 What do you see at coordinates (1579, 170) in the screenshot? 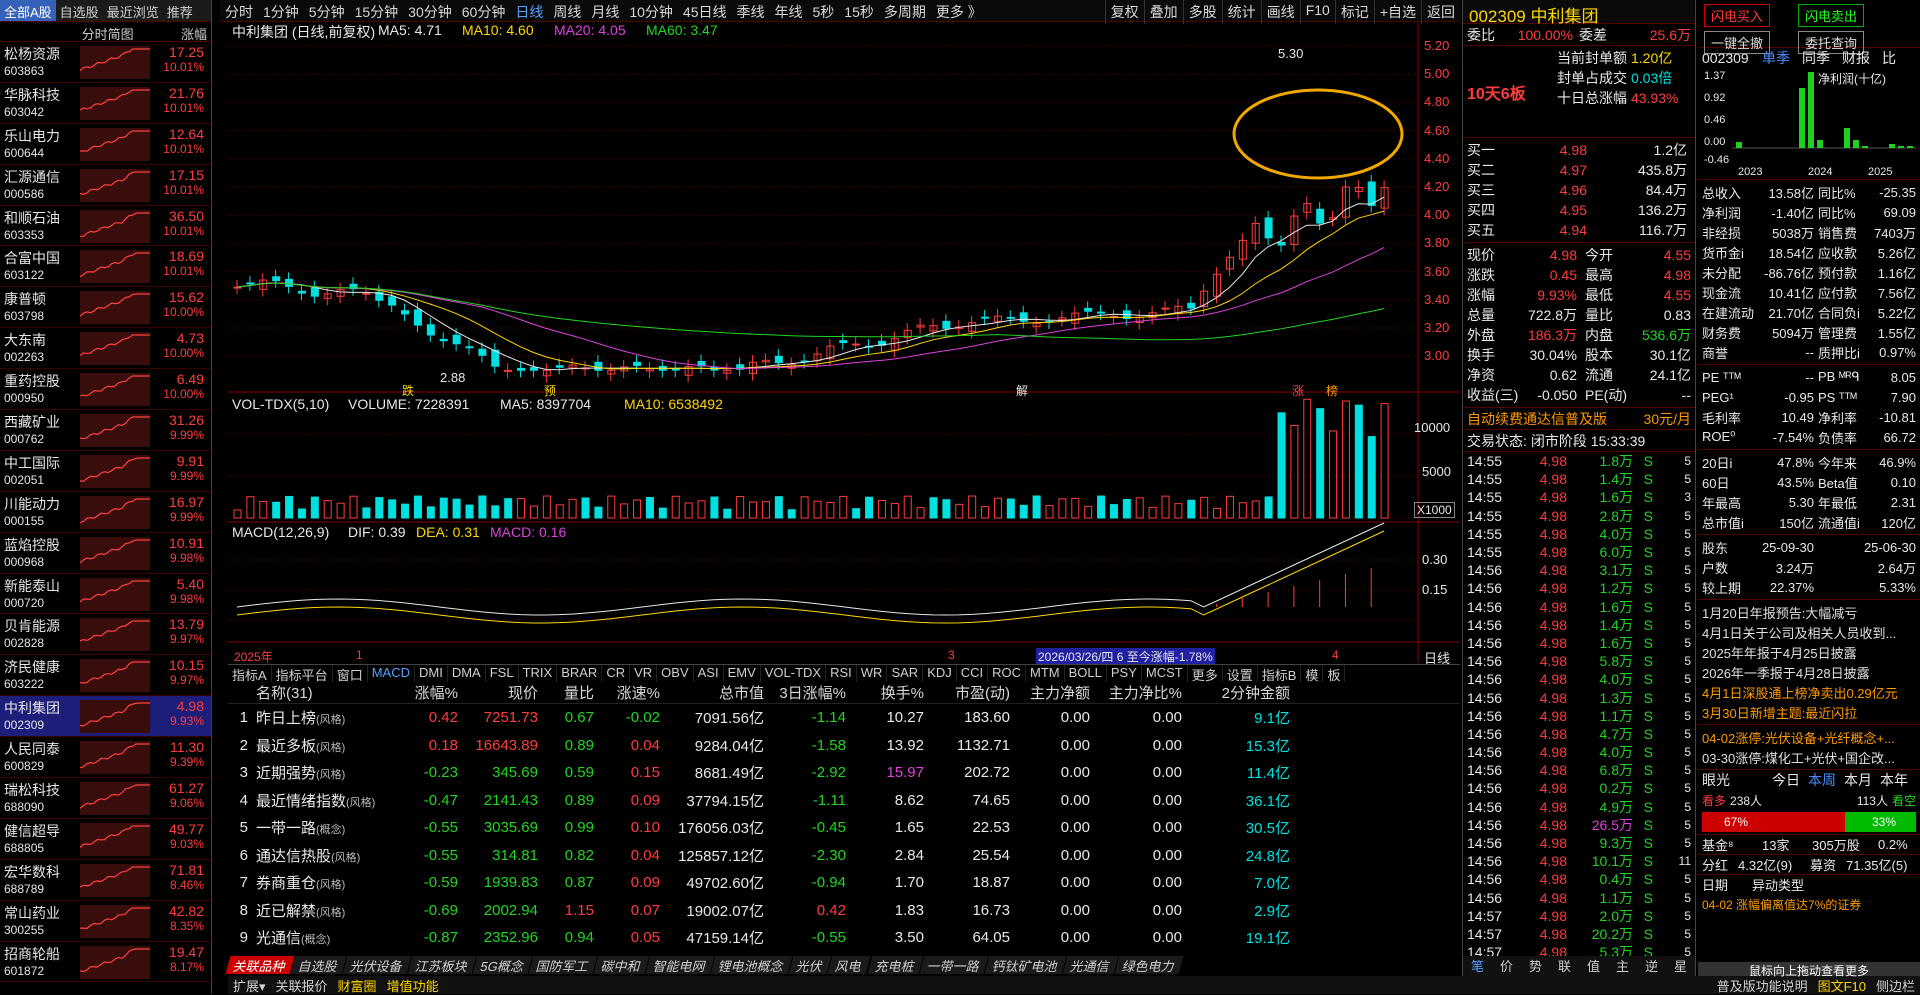
I see `bid-row: 买二 4.97 435.8万` at bounding box center [1579, 170].